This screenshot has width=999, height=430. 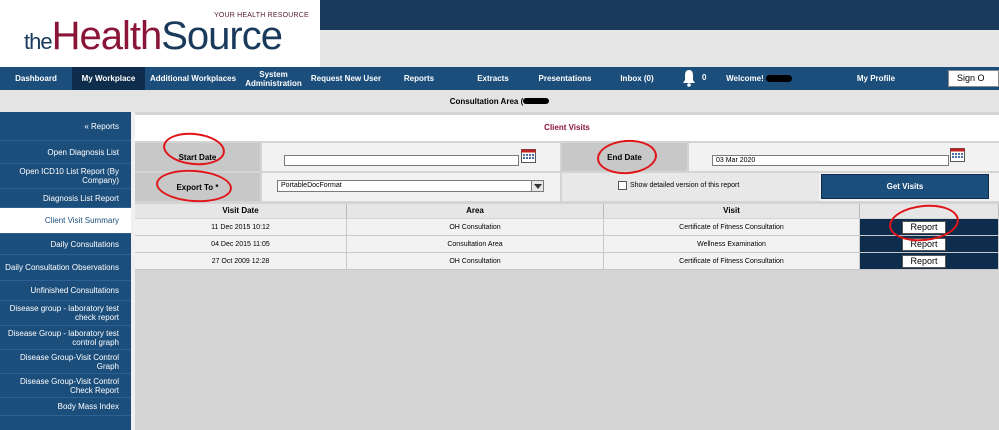 I want to click on sidebar-item-body-mass-index: Body Mass Index, so click(x=65, y=407).